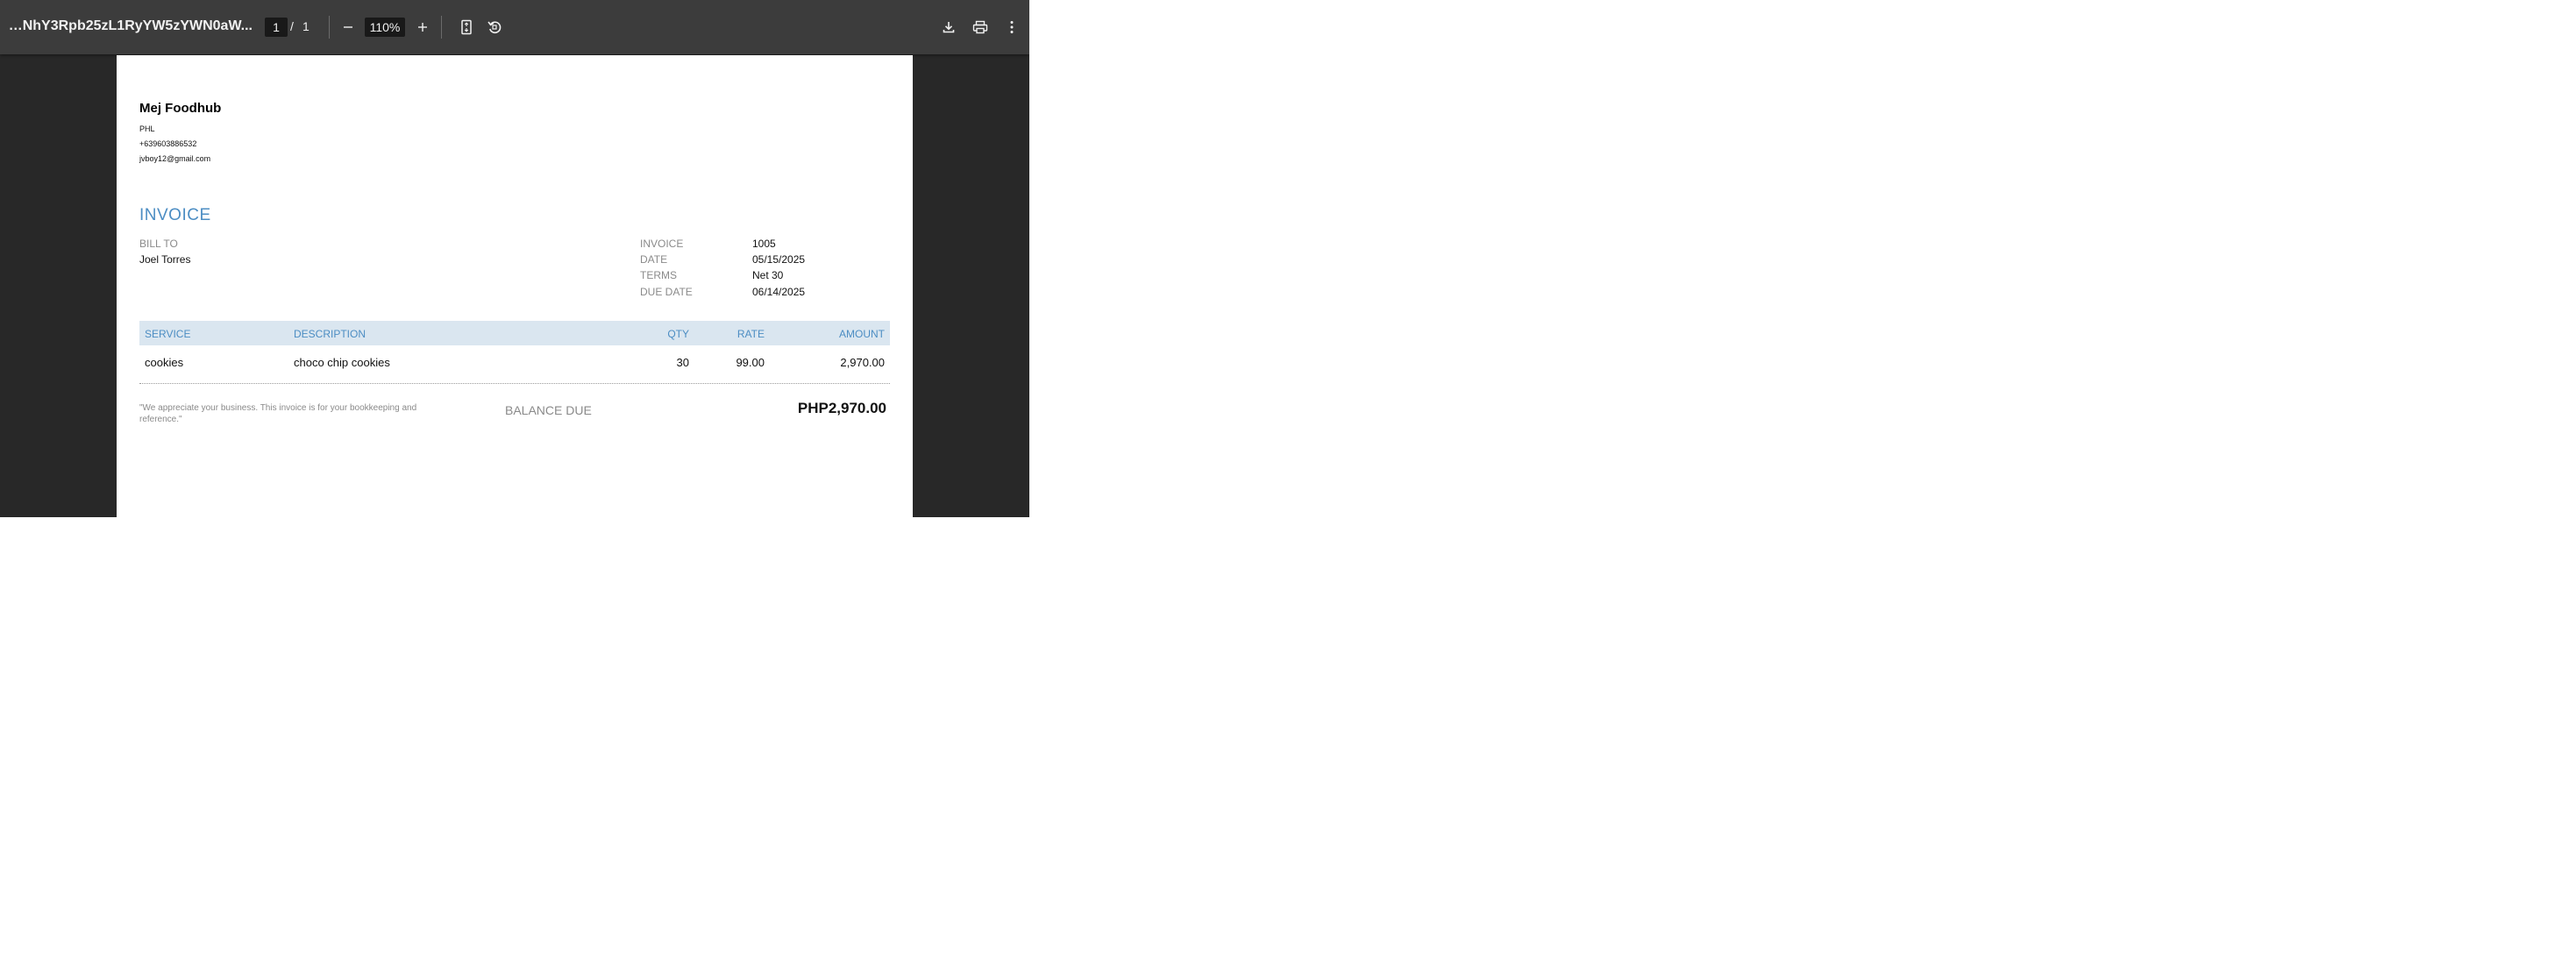  What do you see at coordinates (147, 128) in the screenshot?
I see `company-country: PHL` at bounding box center [147, 128].